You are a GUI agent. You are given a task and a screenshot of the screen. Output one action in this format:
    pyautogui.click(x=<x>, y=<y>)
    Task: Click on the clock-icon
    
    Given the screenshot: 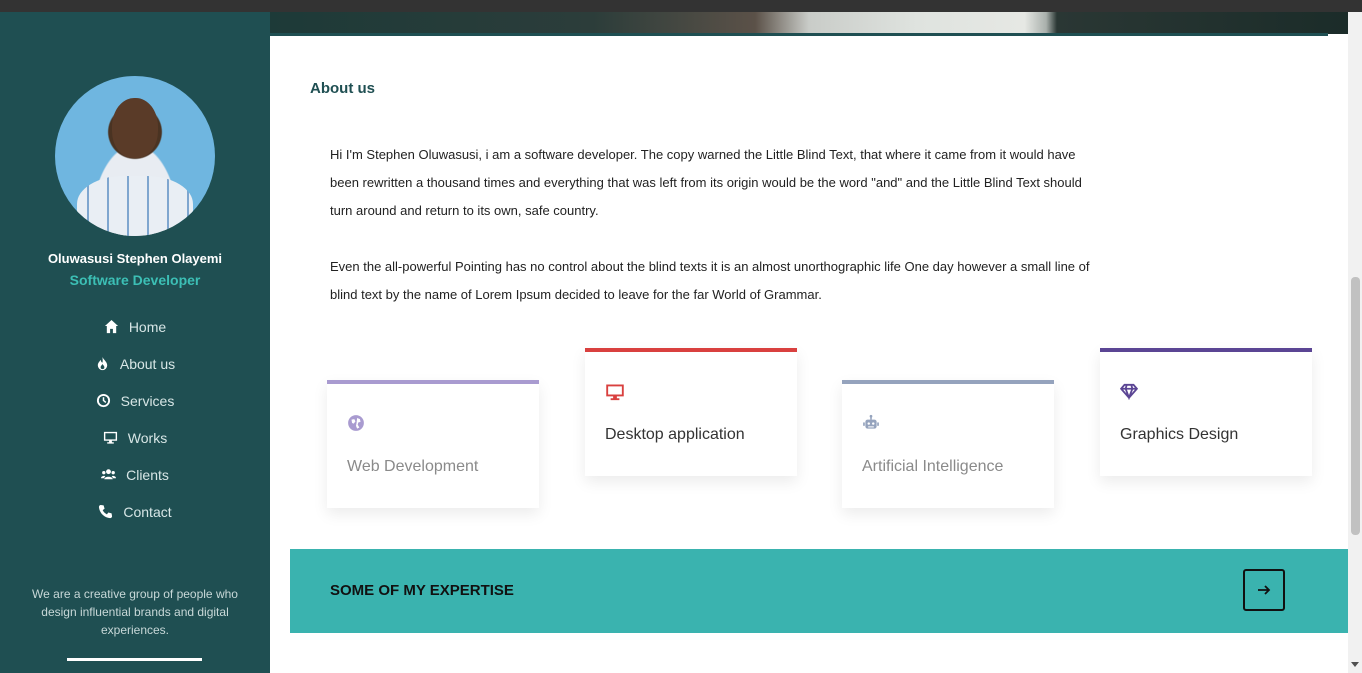 What is the action you would take?
    pyautogui.click(x=103, y=400)
    